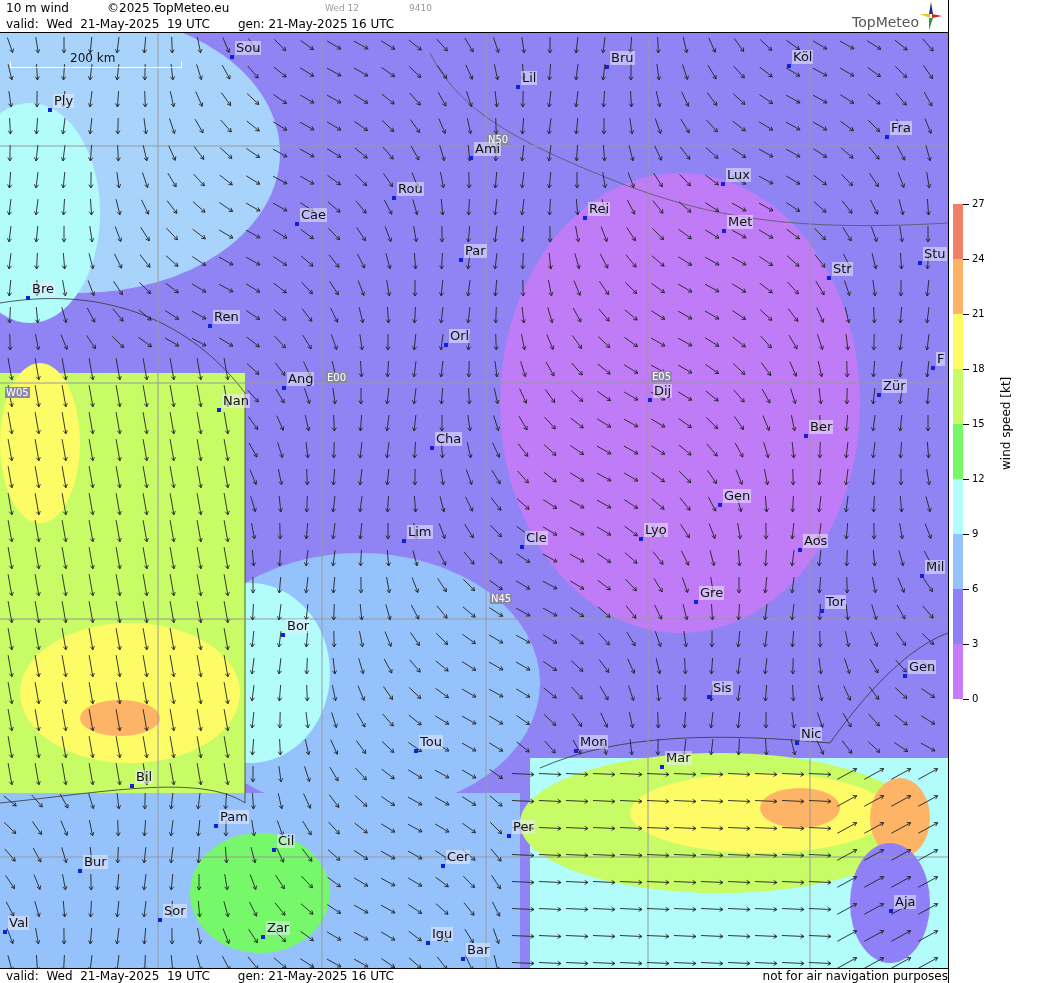 This screenshot has width=1039, height=983. I want to click on map-title: 10 m wind, so click(38, 8).